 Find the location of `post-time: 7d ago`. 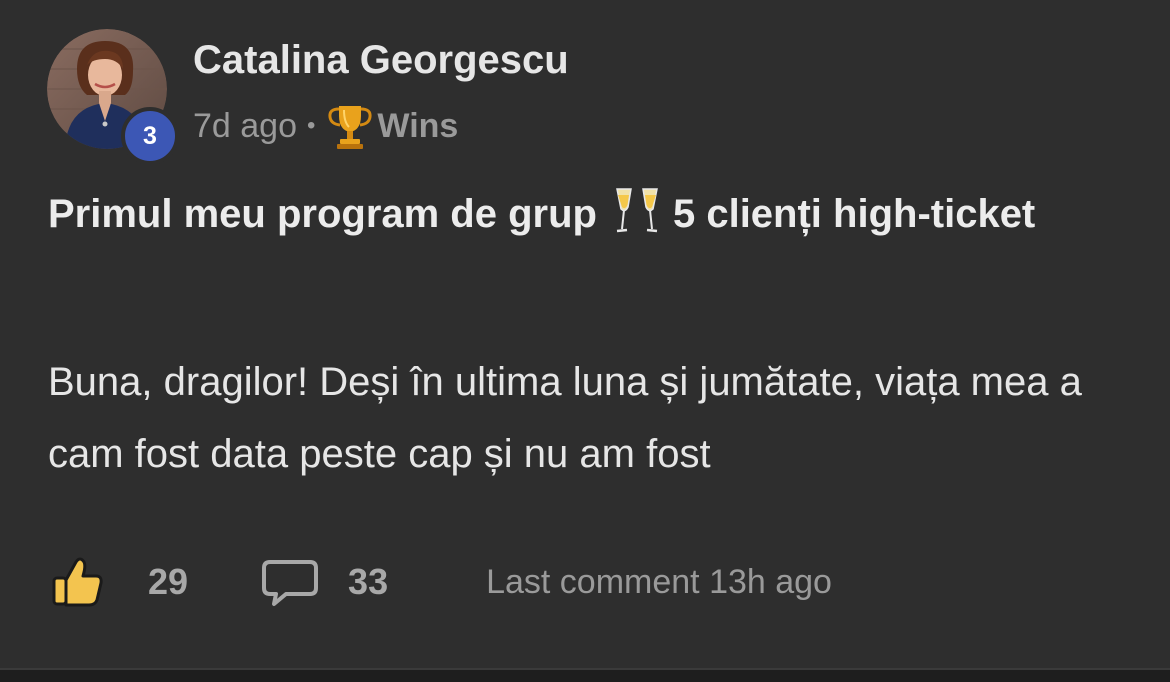

post-time: 7d ago is located at coordinates (245, 125).